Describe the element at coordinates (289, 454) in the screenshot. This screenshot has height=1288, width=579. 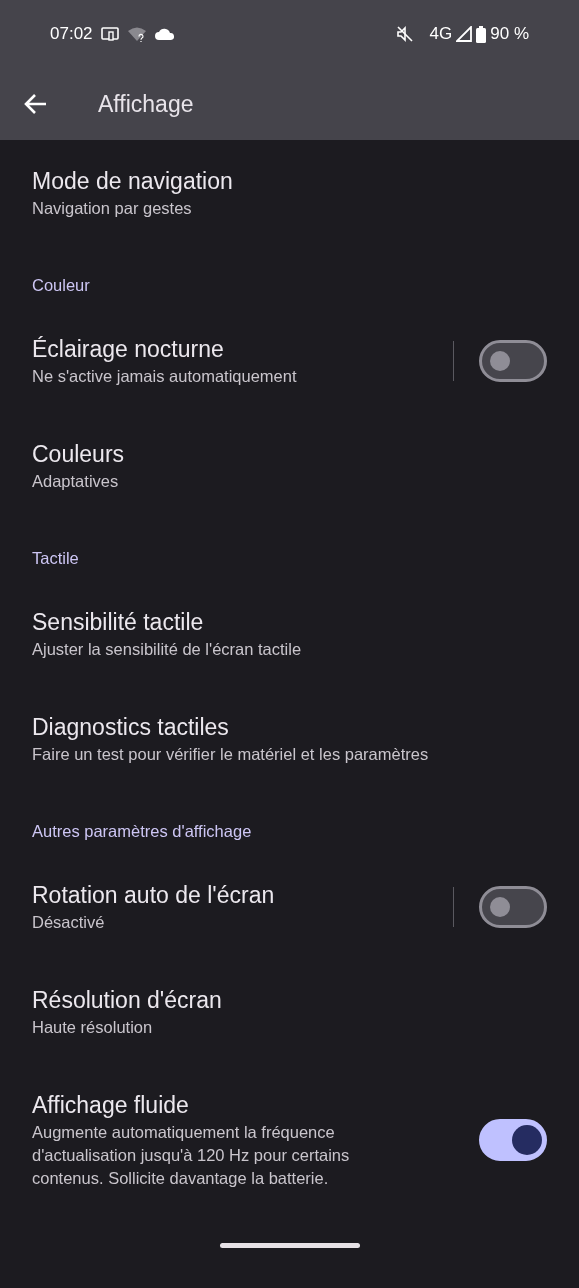
I see `setting-title: Couleurs` at that location.